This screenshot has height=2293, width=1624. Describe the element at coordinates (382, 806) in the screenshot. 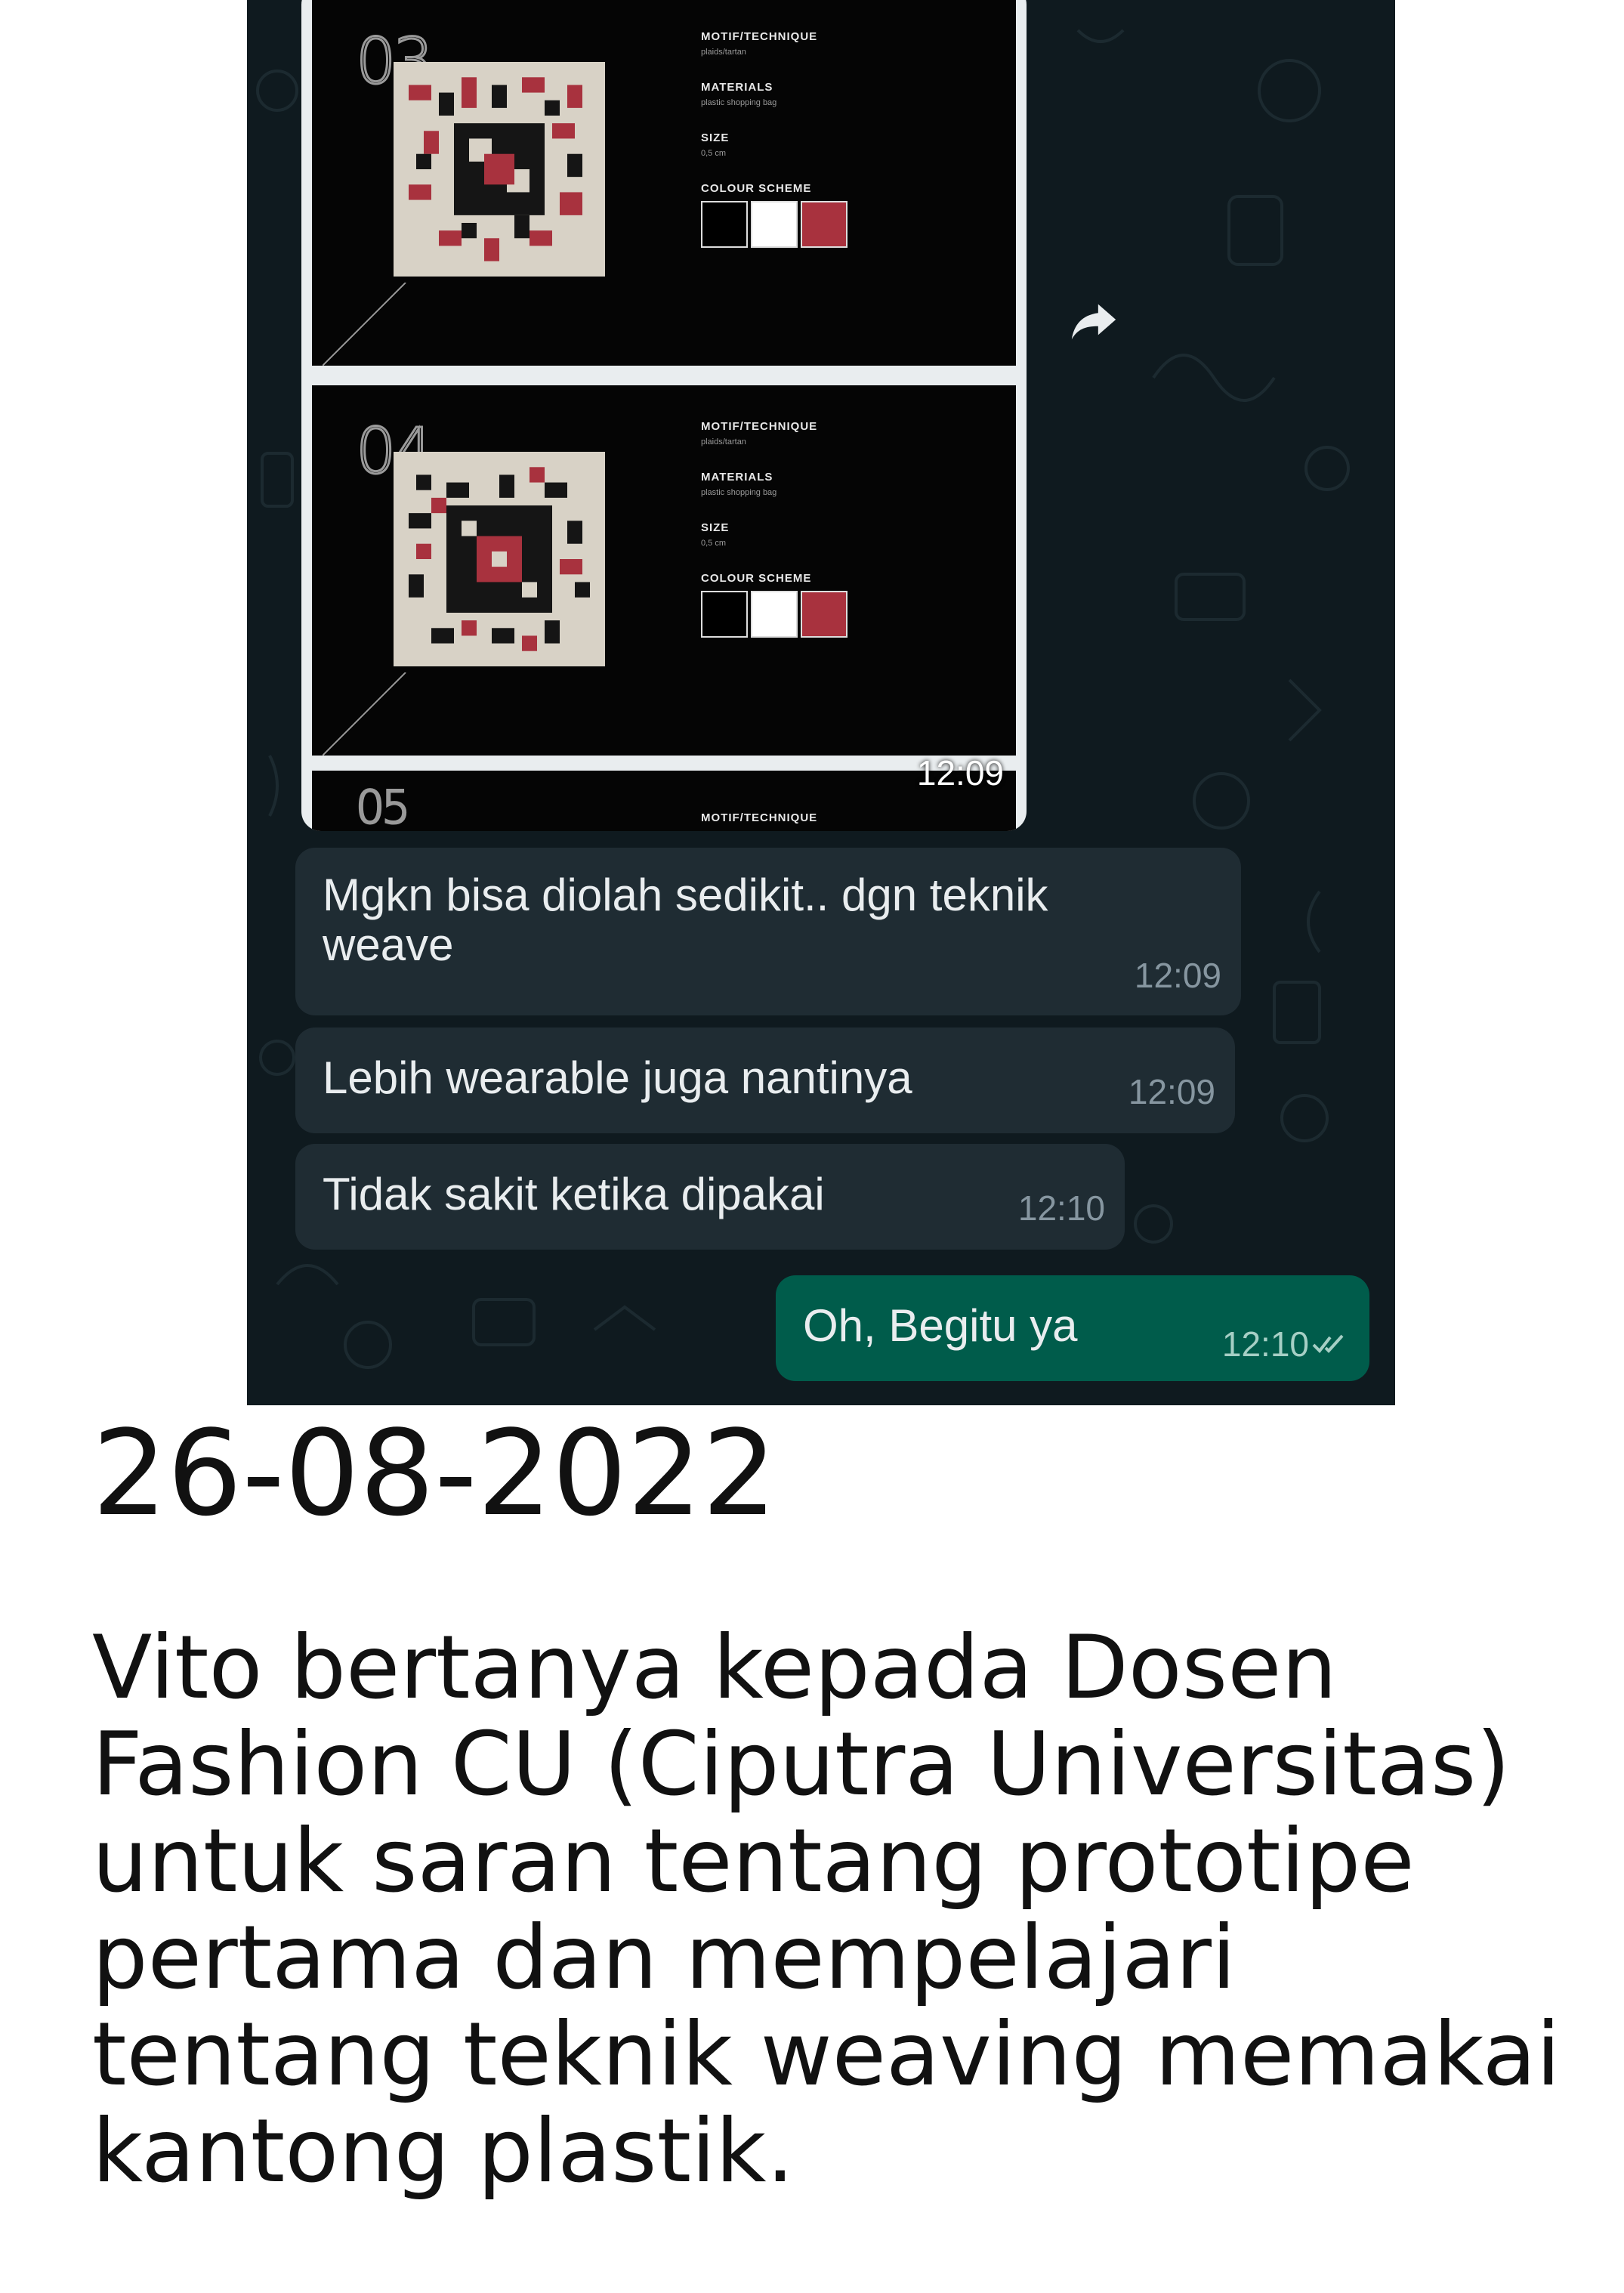

I see `slide-number: 05` at that location.